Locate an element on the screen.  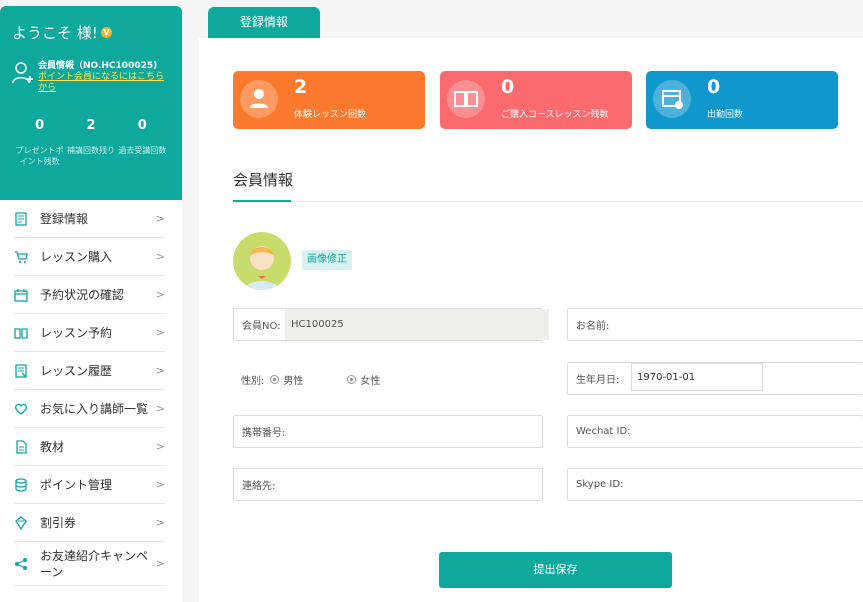
member-no-label: 会員NO: is located at coordinates (261, 326).